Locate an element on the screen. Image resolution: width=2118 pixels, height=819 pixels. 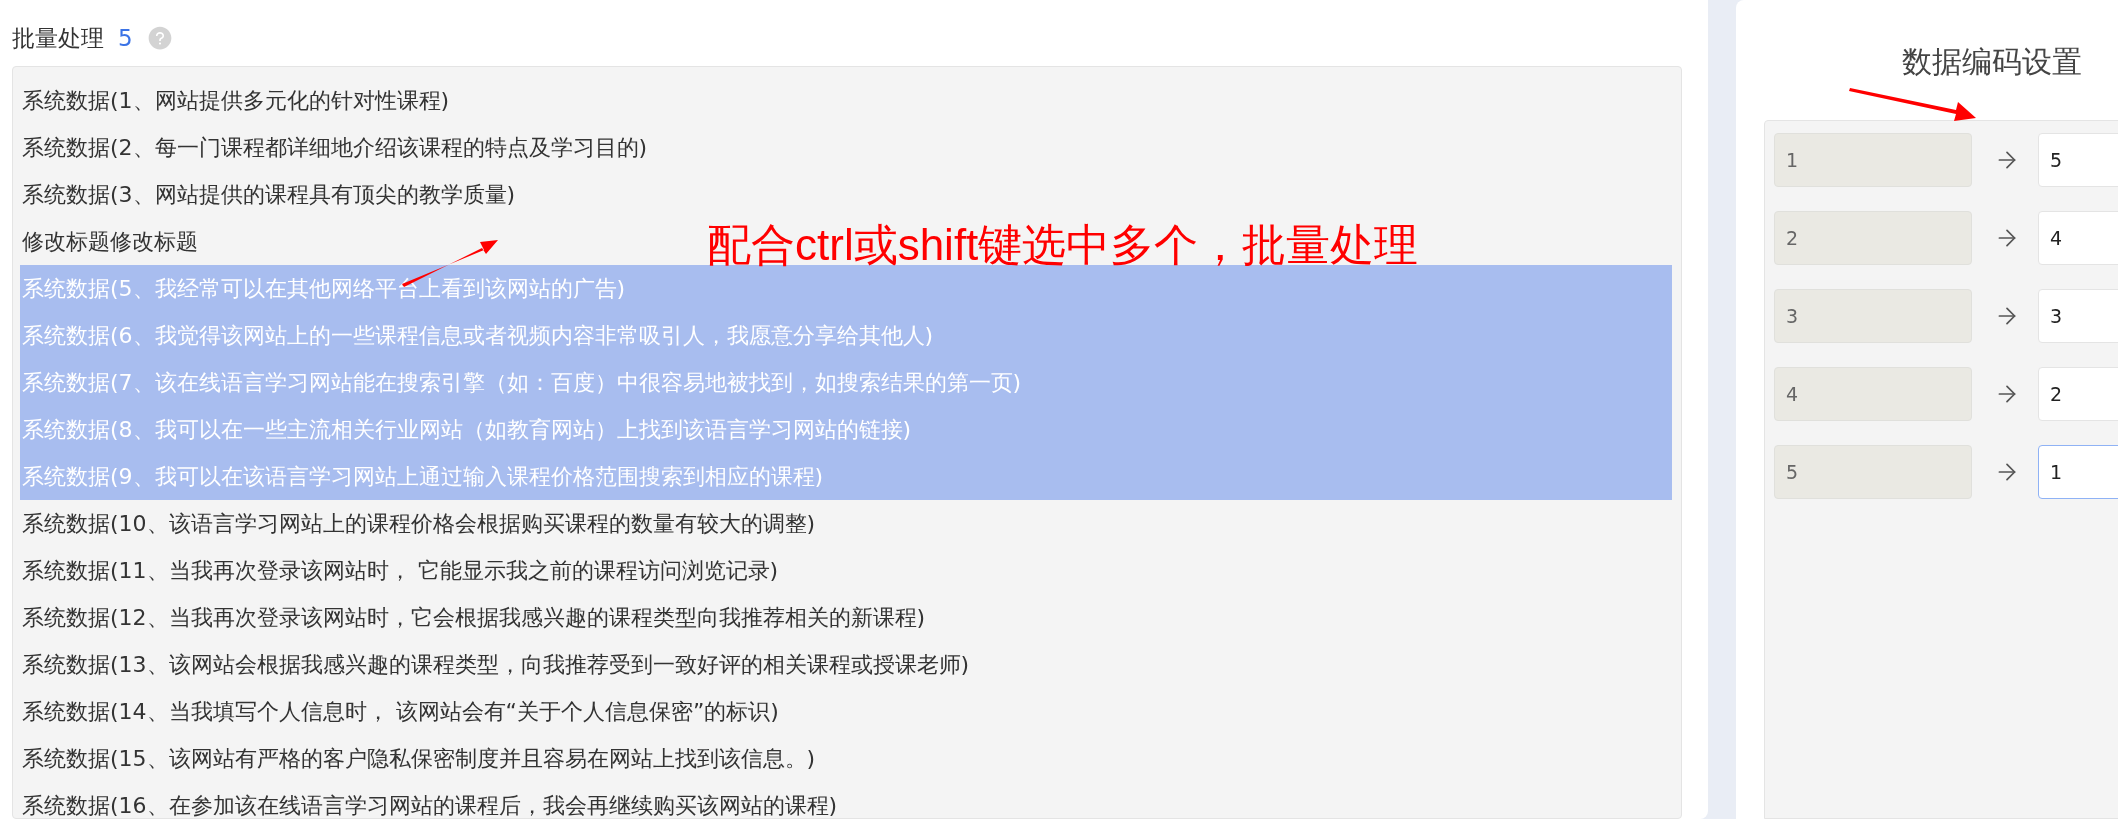
source-value-field: 1 is located at coordinates (1873, 160).